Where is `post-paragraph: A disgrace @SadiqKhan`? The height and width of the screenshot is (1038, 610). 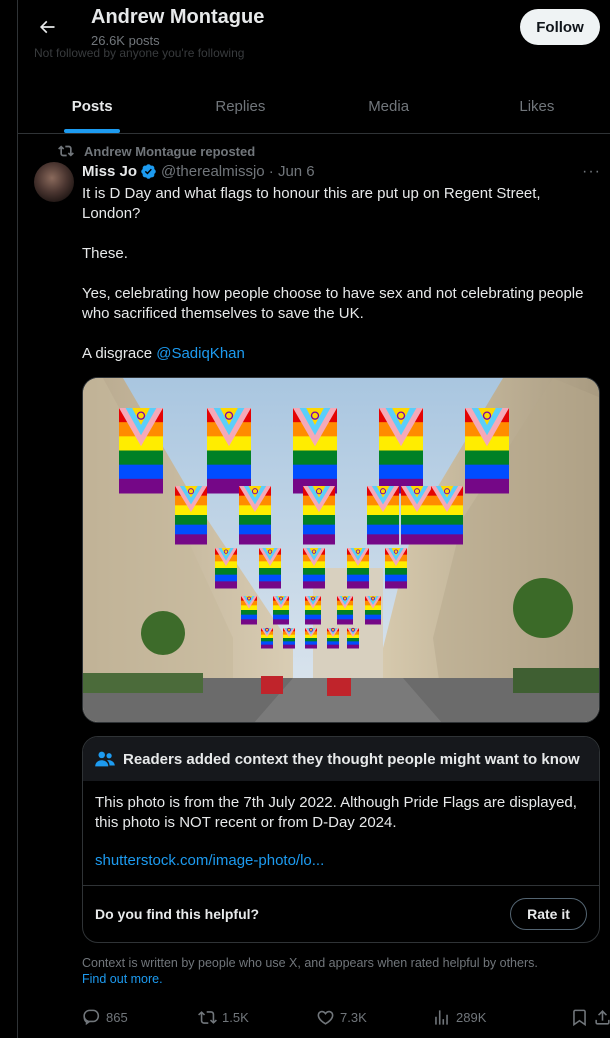 post-paragraph: A disgrace @SadiqKhan is located at coordinates (341, 354).